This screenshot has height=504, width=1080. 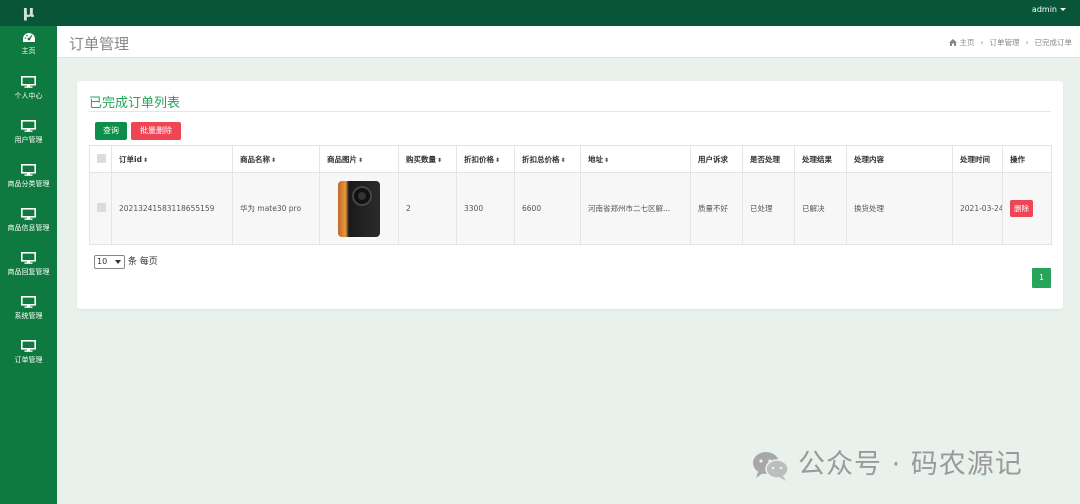 I want to click on sidebar-item-label: 商品分类管理, so click(x=28, y=184).